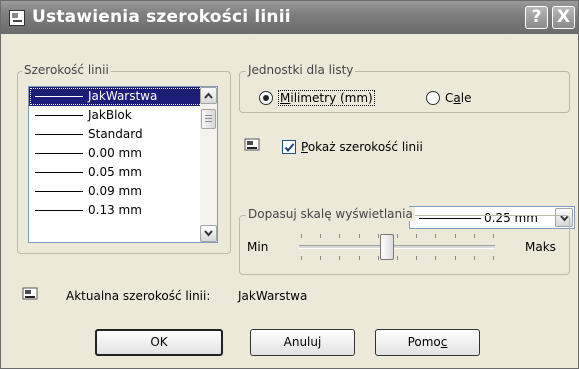 Image resolution: width=579 pixels, height=369 pixels. I want to click on current-lineweight-icon, so click(30, 293).